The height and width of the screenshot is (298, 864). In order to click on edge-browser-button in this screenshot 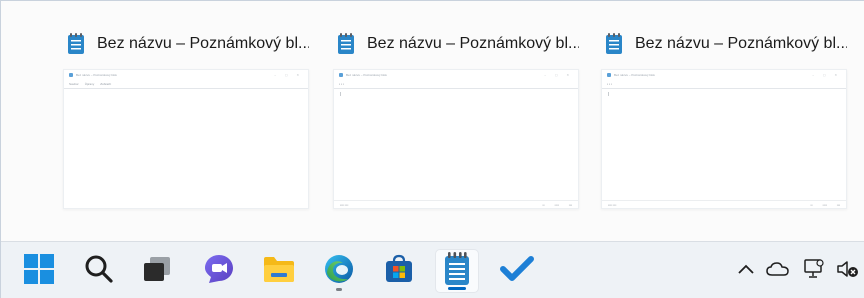, I will do `click(339, 271)`.